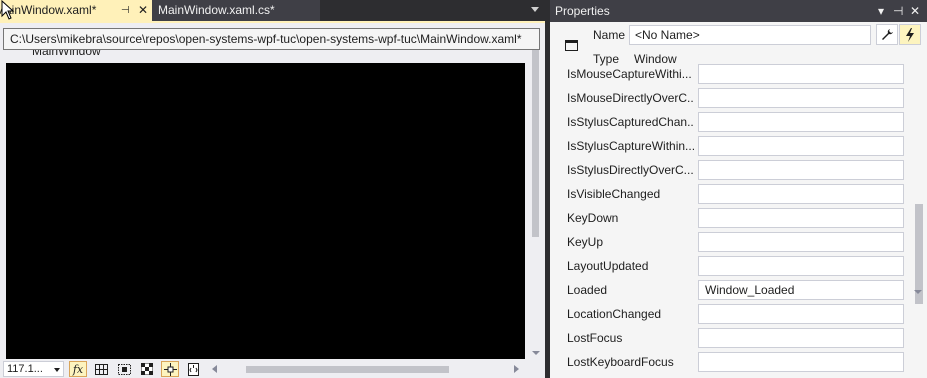 The width and height of the screenshot is (927, 378). I want to click on event-row: KeyUp, so click(730, 242).